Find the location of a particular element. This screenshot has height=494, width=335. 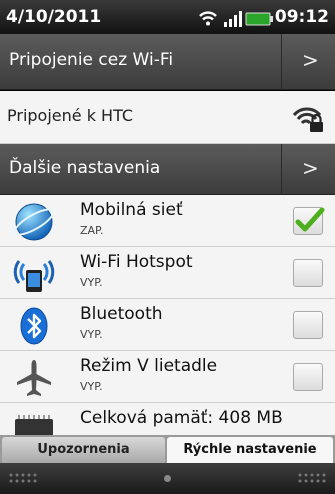

more-settings-chevron: > is located at coordinates (308, 169).